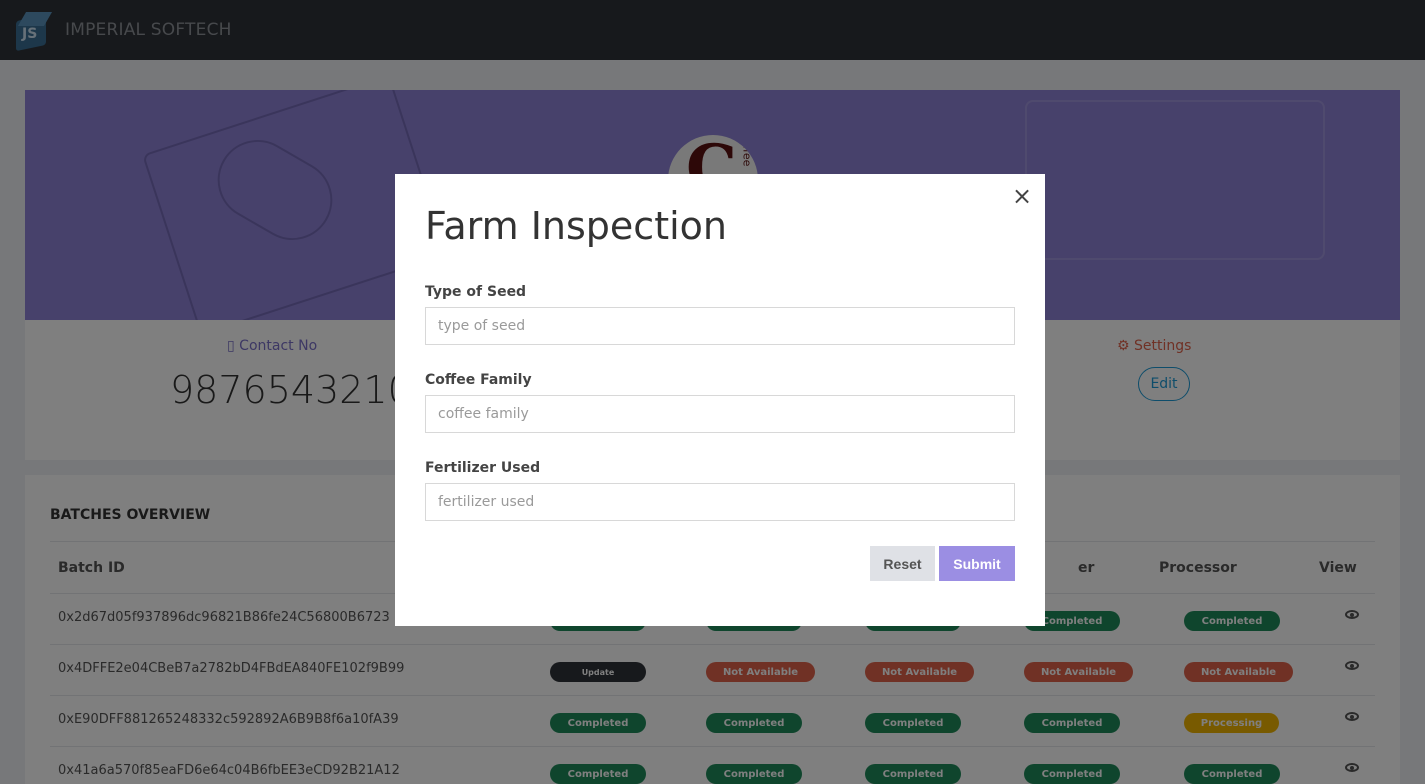  Describe the element at coordinates (476, 292) in the screenshot. I see `type-of-seed-label: Type of Seed` at that location.